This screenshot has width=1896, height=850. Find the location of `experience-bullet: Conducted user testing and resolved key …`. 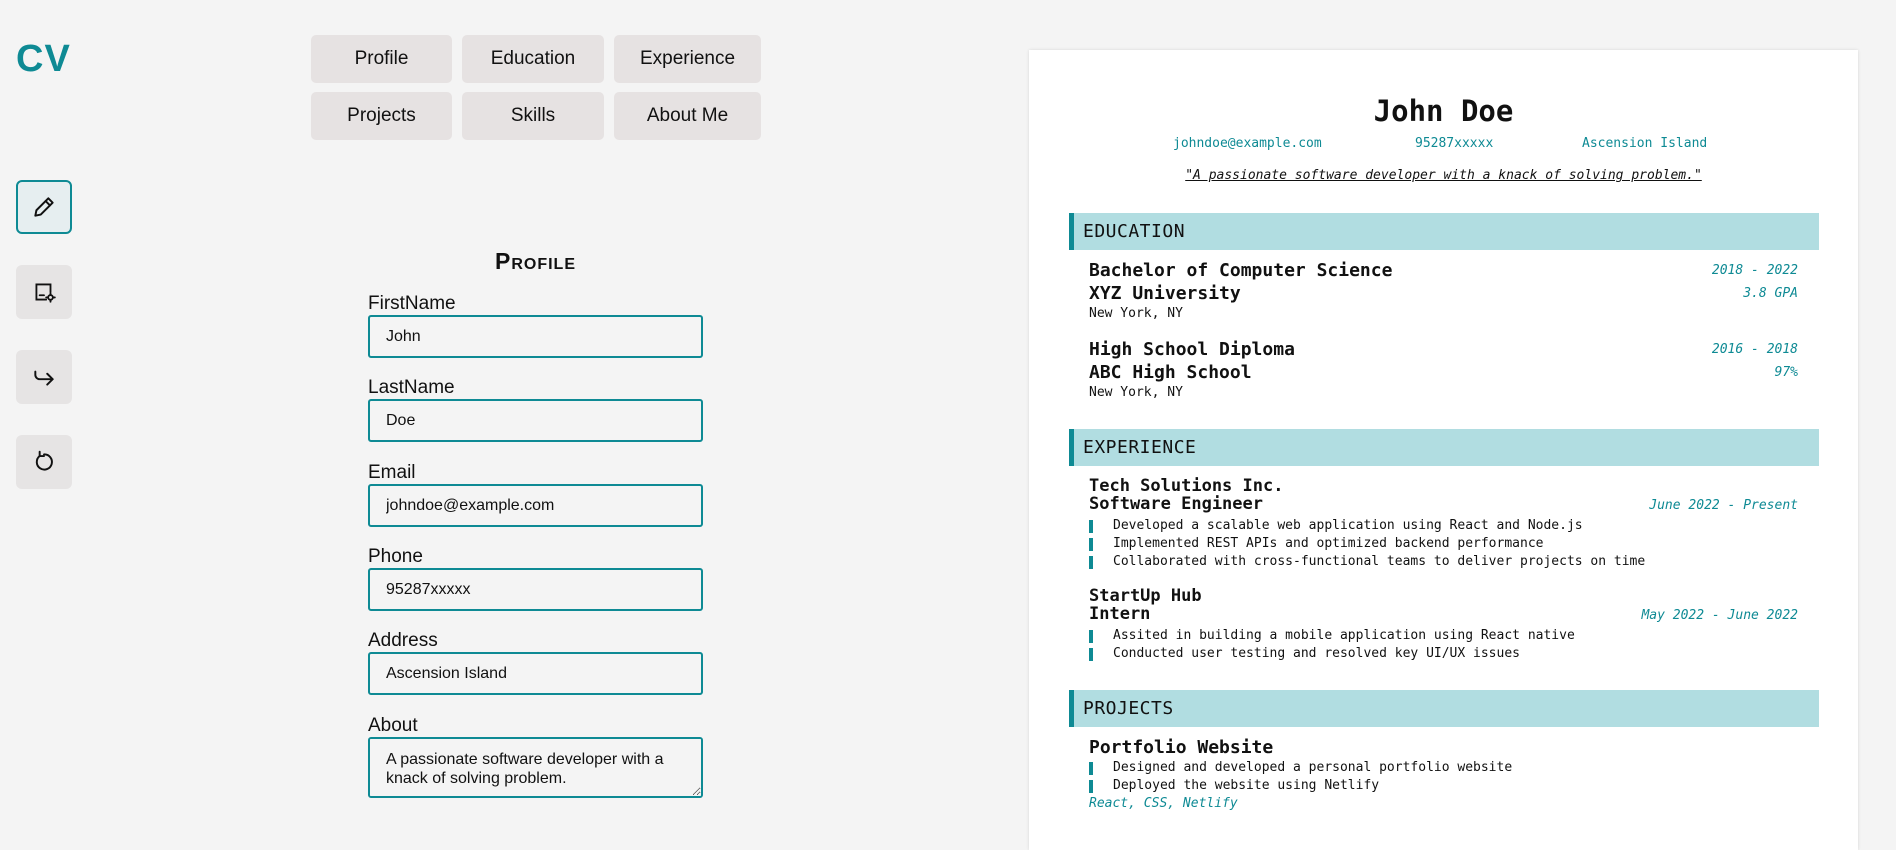

experience-bullet: Conducted user testing and resolved key … is located at coordinates (1304, 653).